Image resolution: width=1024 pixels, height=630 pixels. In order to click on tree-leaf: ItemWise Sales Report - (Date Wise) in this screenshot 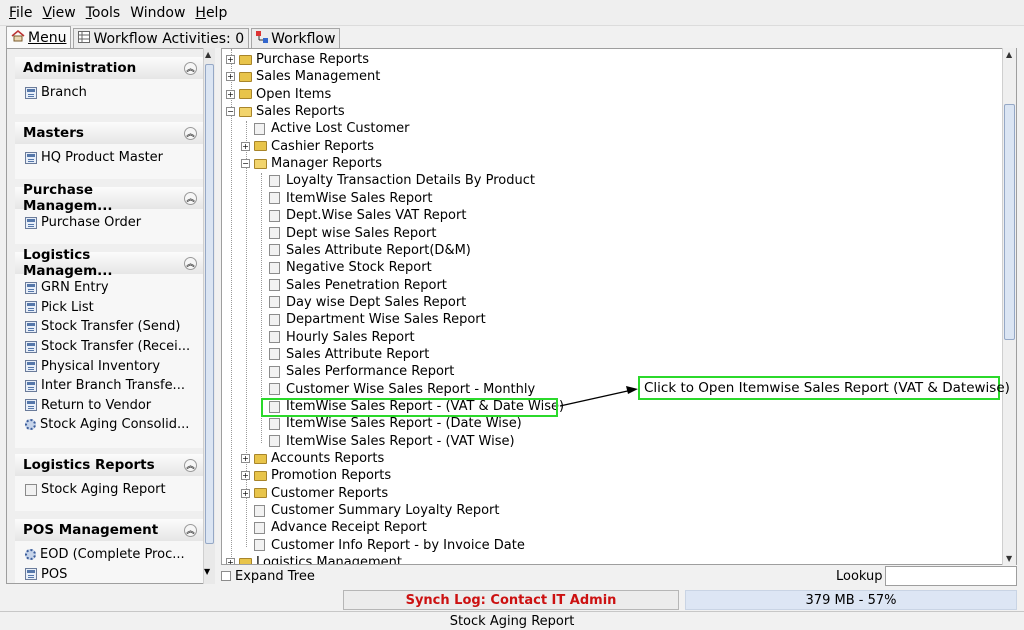, I will do `click(389, 423)`.